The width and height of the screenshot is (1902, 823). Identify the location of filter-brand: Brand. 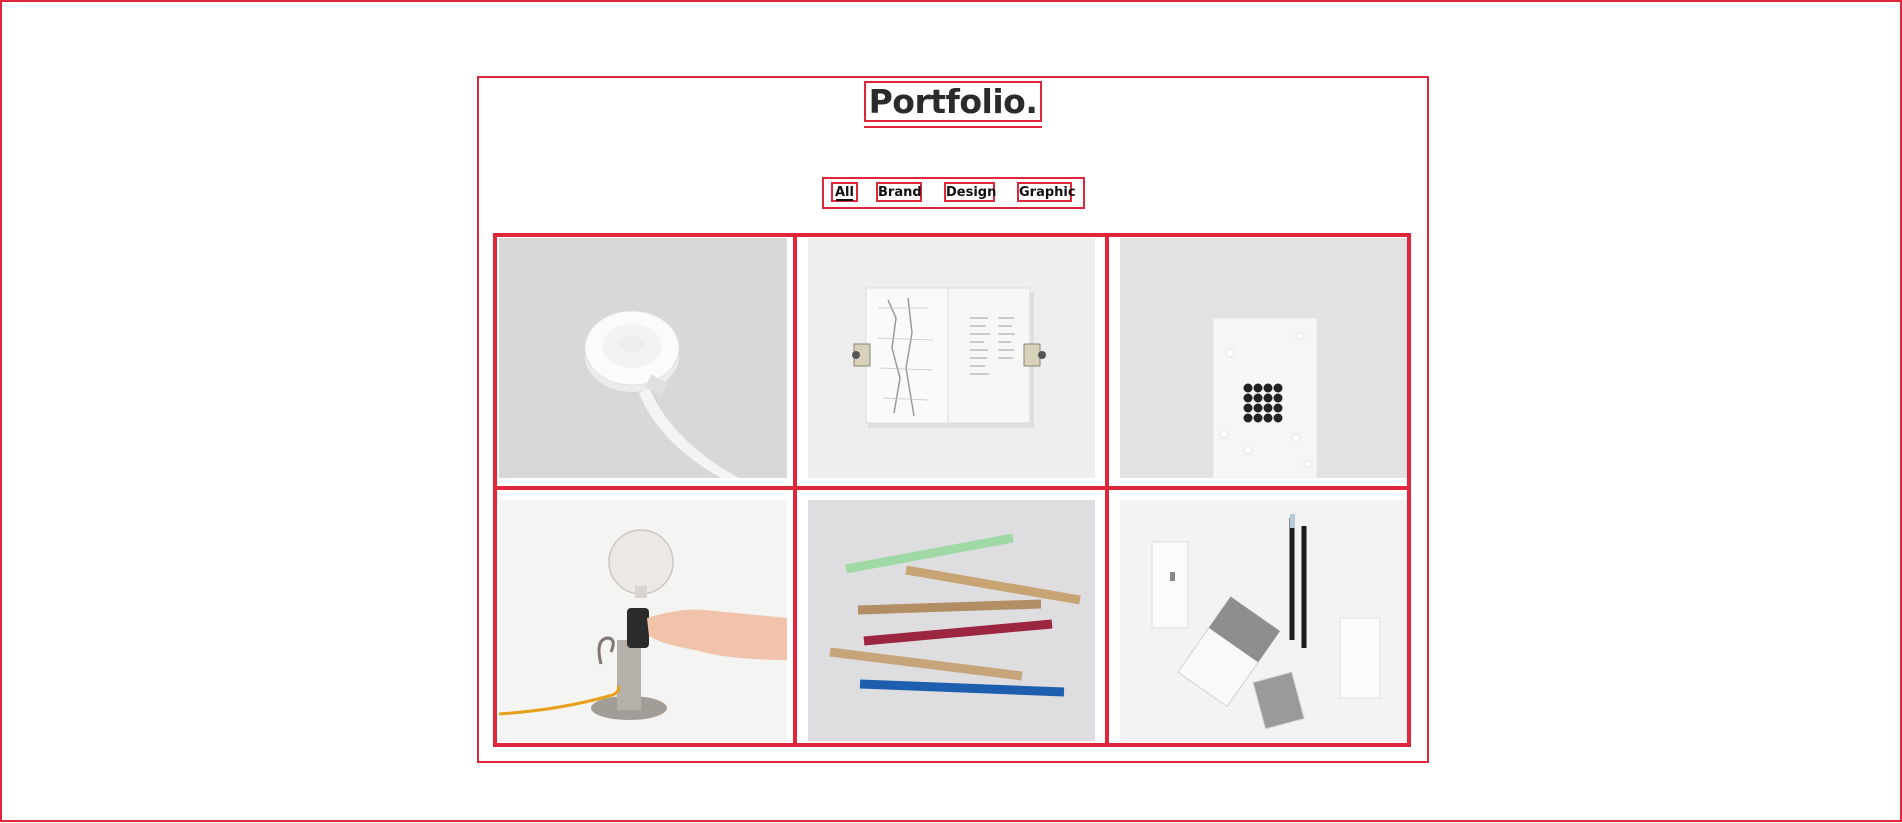
(899, 192).